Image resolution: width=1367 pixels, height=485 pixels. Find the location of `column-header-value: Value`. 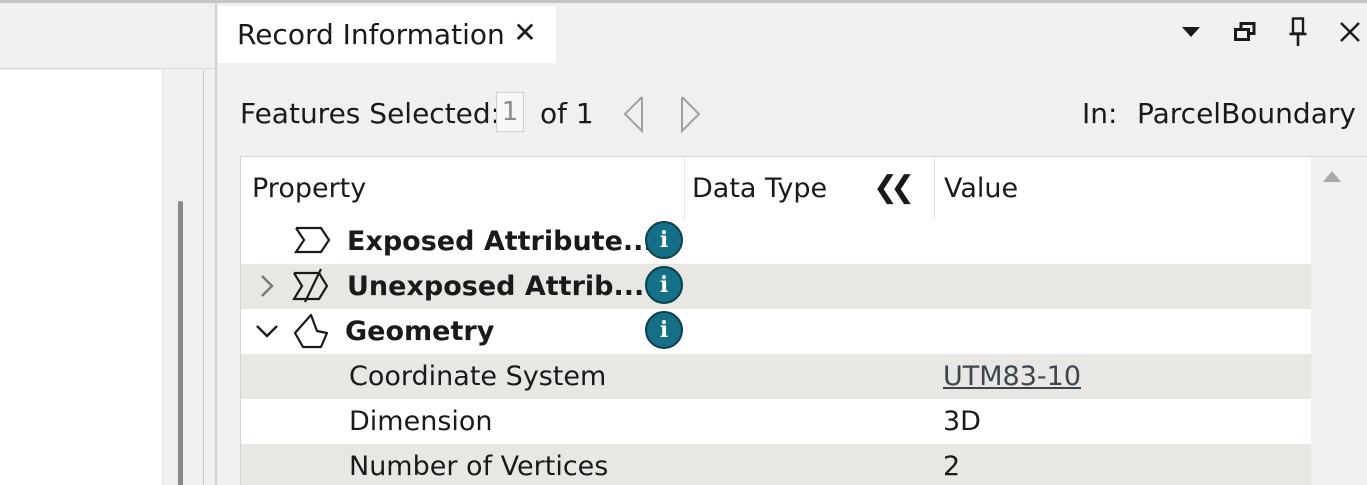

column-header-value: Value is located at coordinates (981, 188).